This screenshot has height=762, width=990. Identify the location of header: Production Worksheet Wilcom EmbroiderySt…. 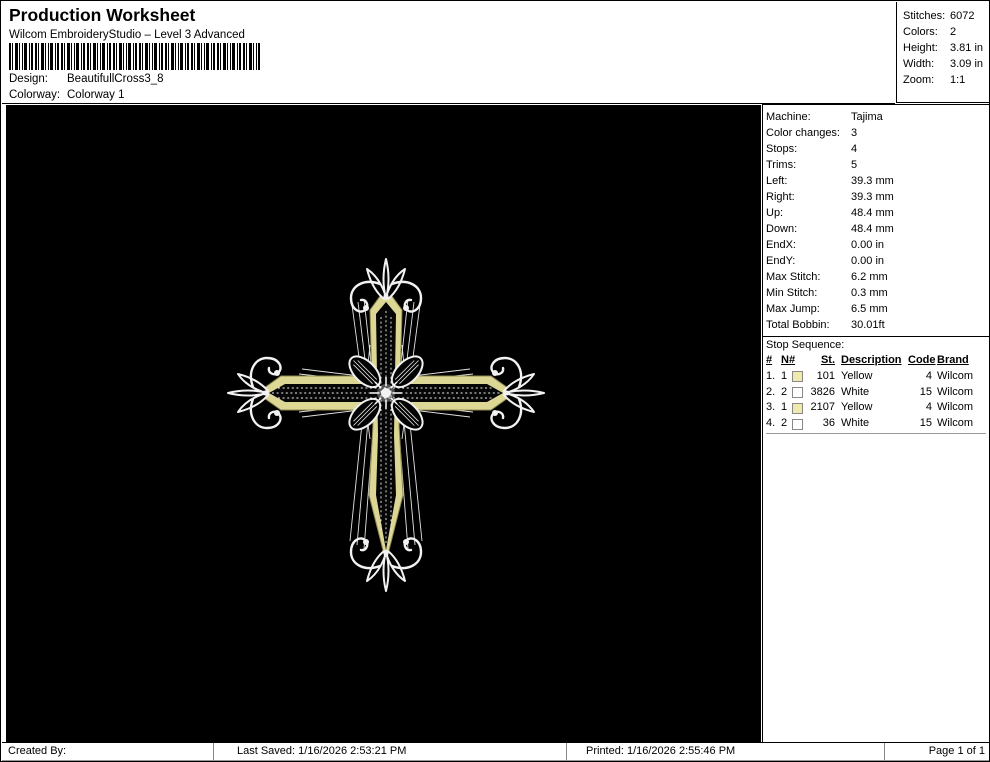
(448, 53).